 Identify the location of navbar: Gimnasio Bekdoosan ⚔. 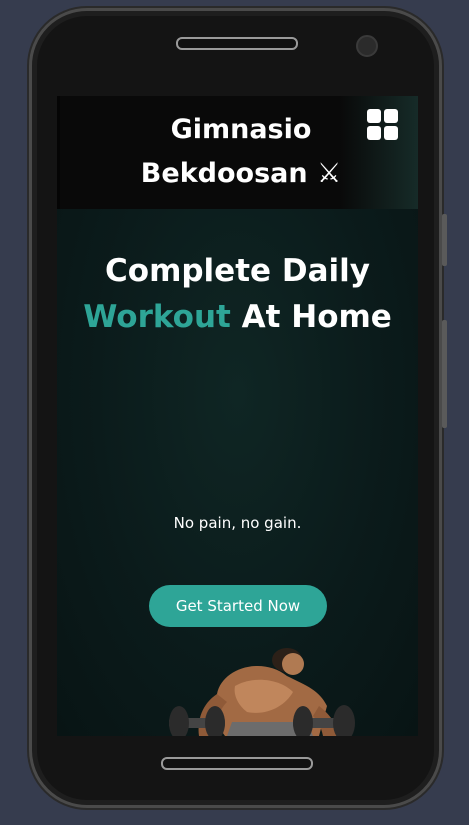
(237, 152).